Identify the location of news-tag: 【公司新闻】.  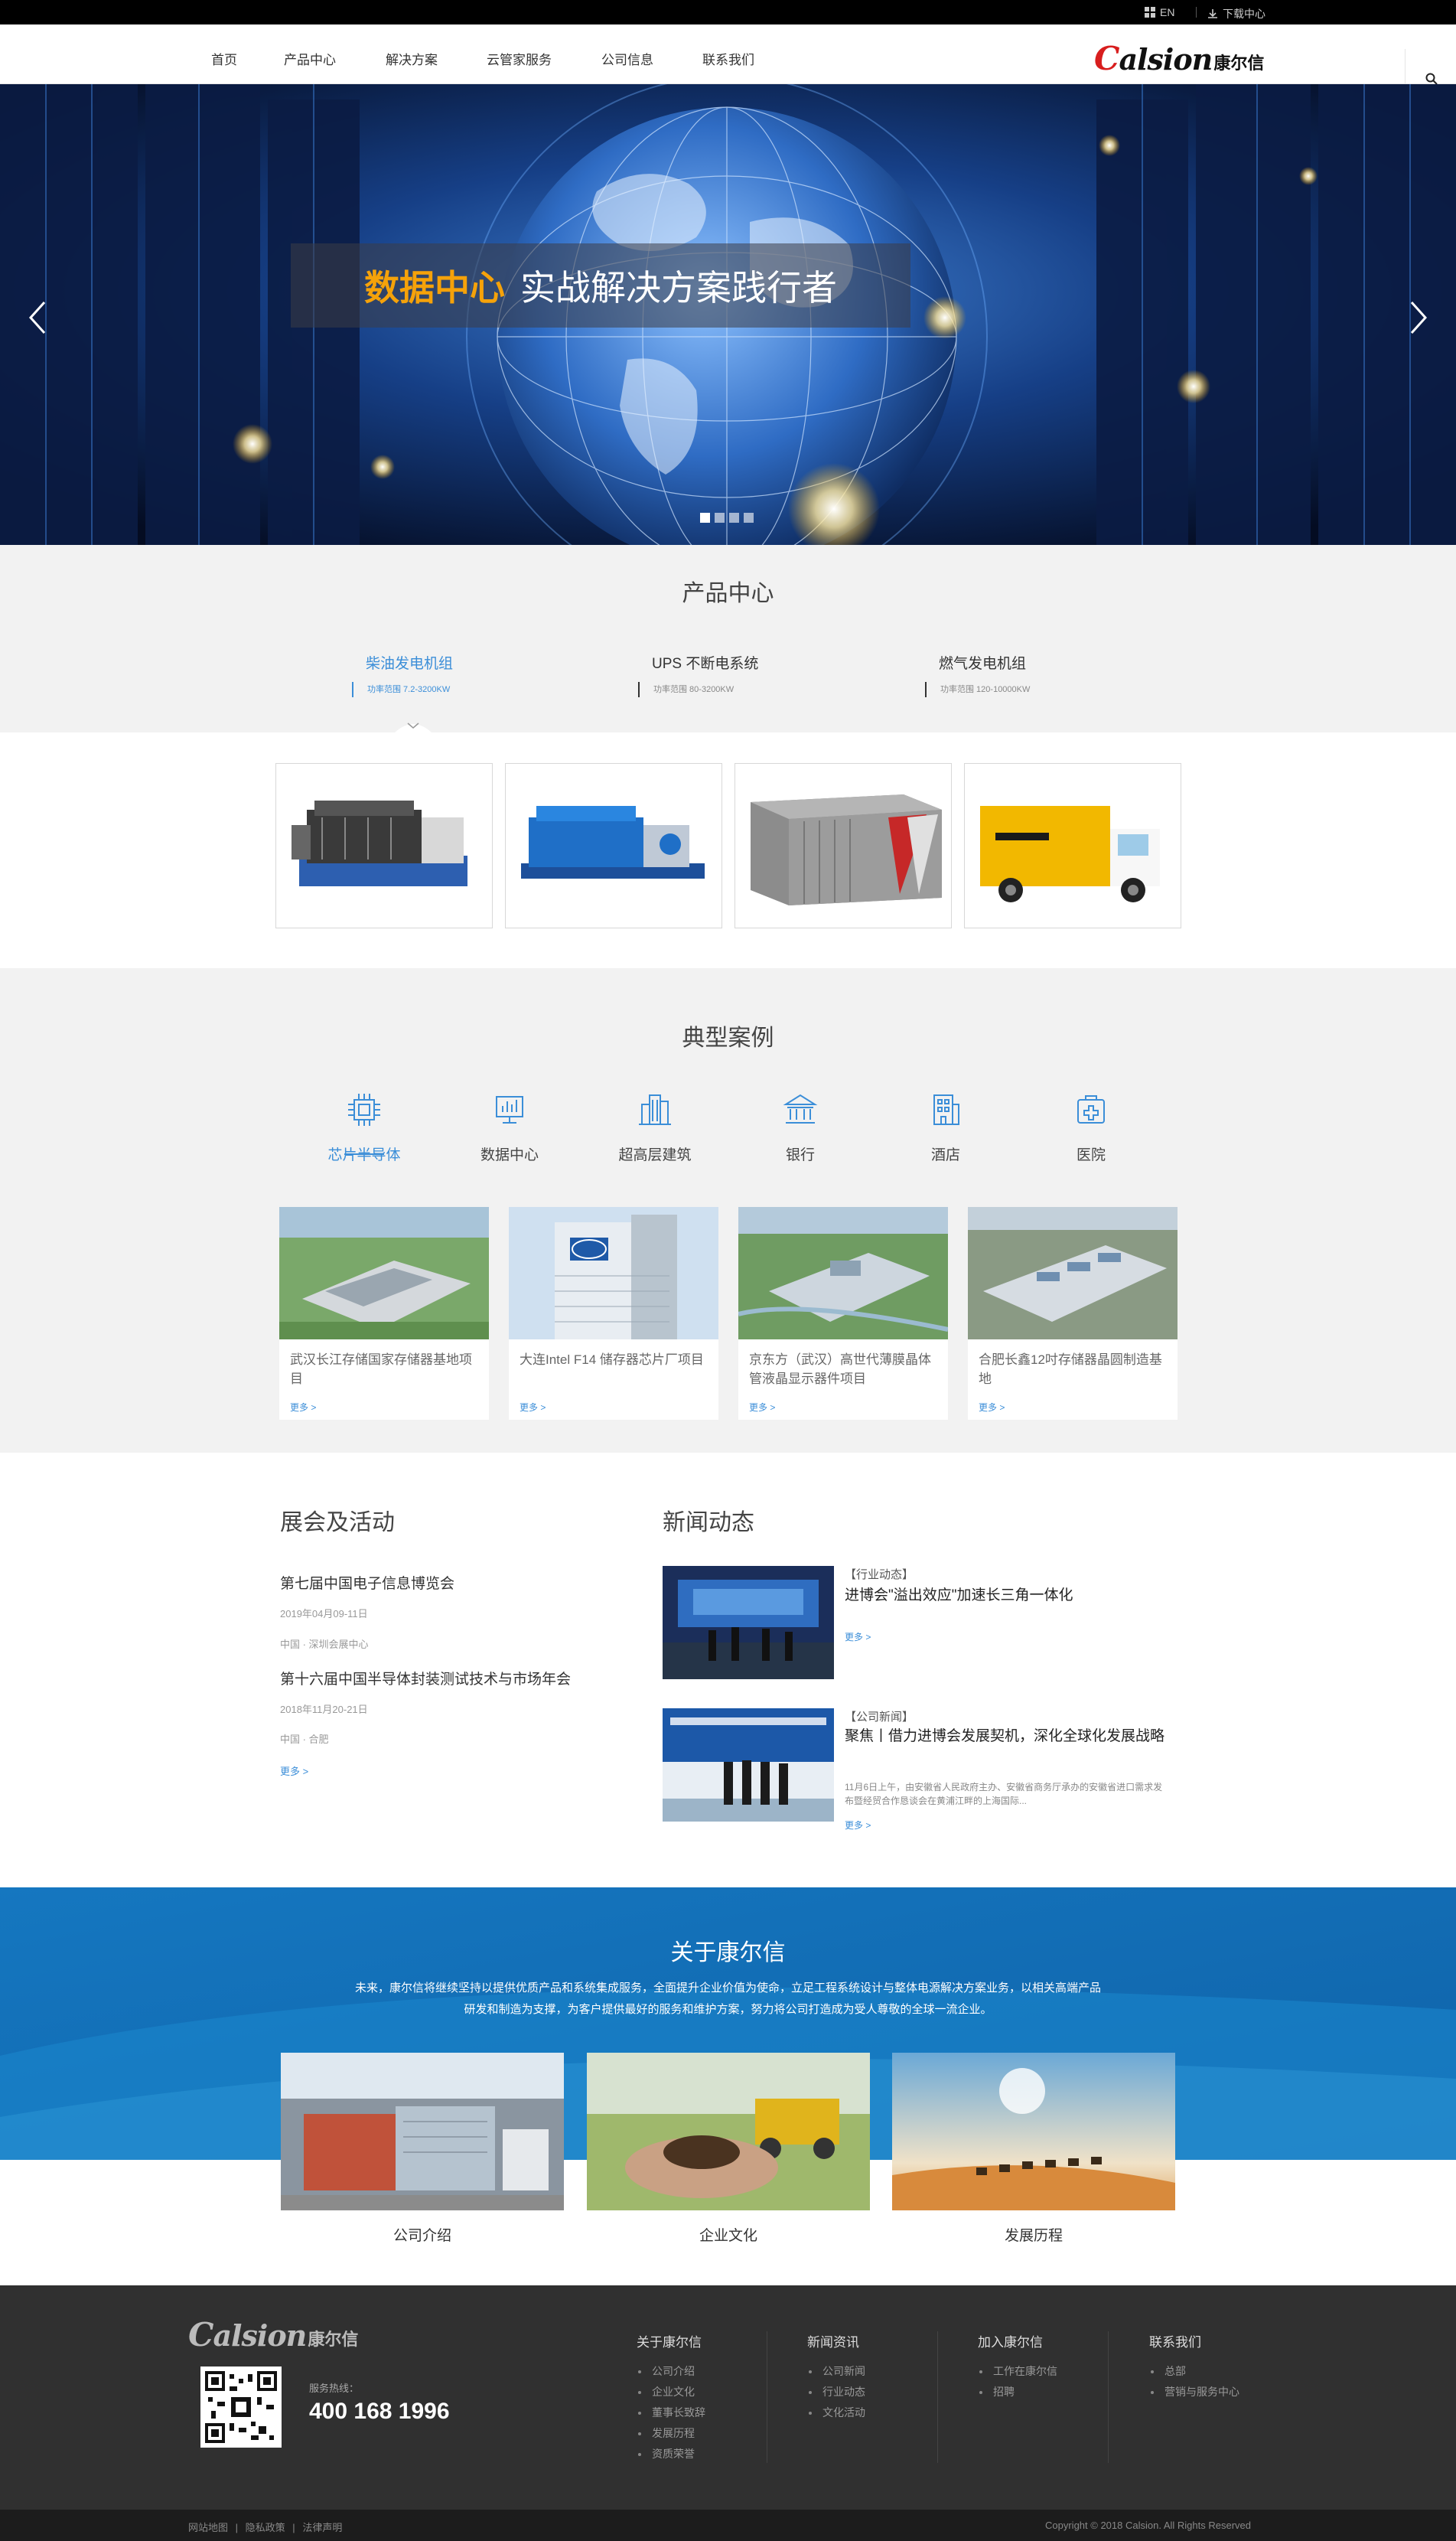
(879, 1717).